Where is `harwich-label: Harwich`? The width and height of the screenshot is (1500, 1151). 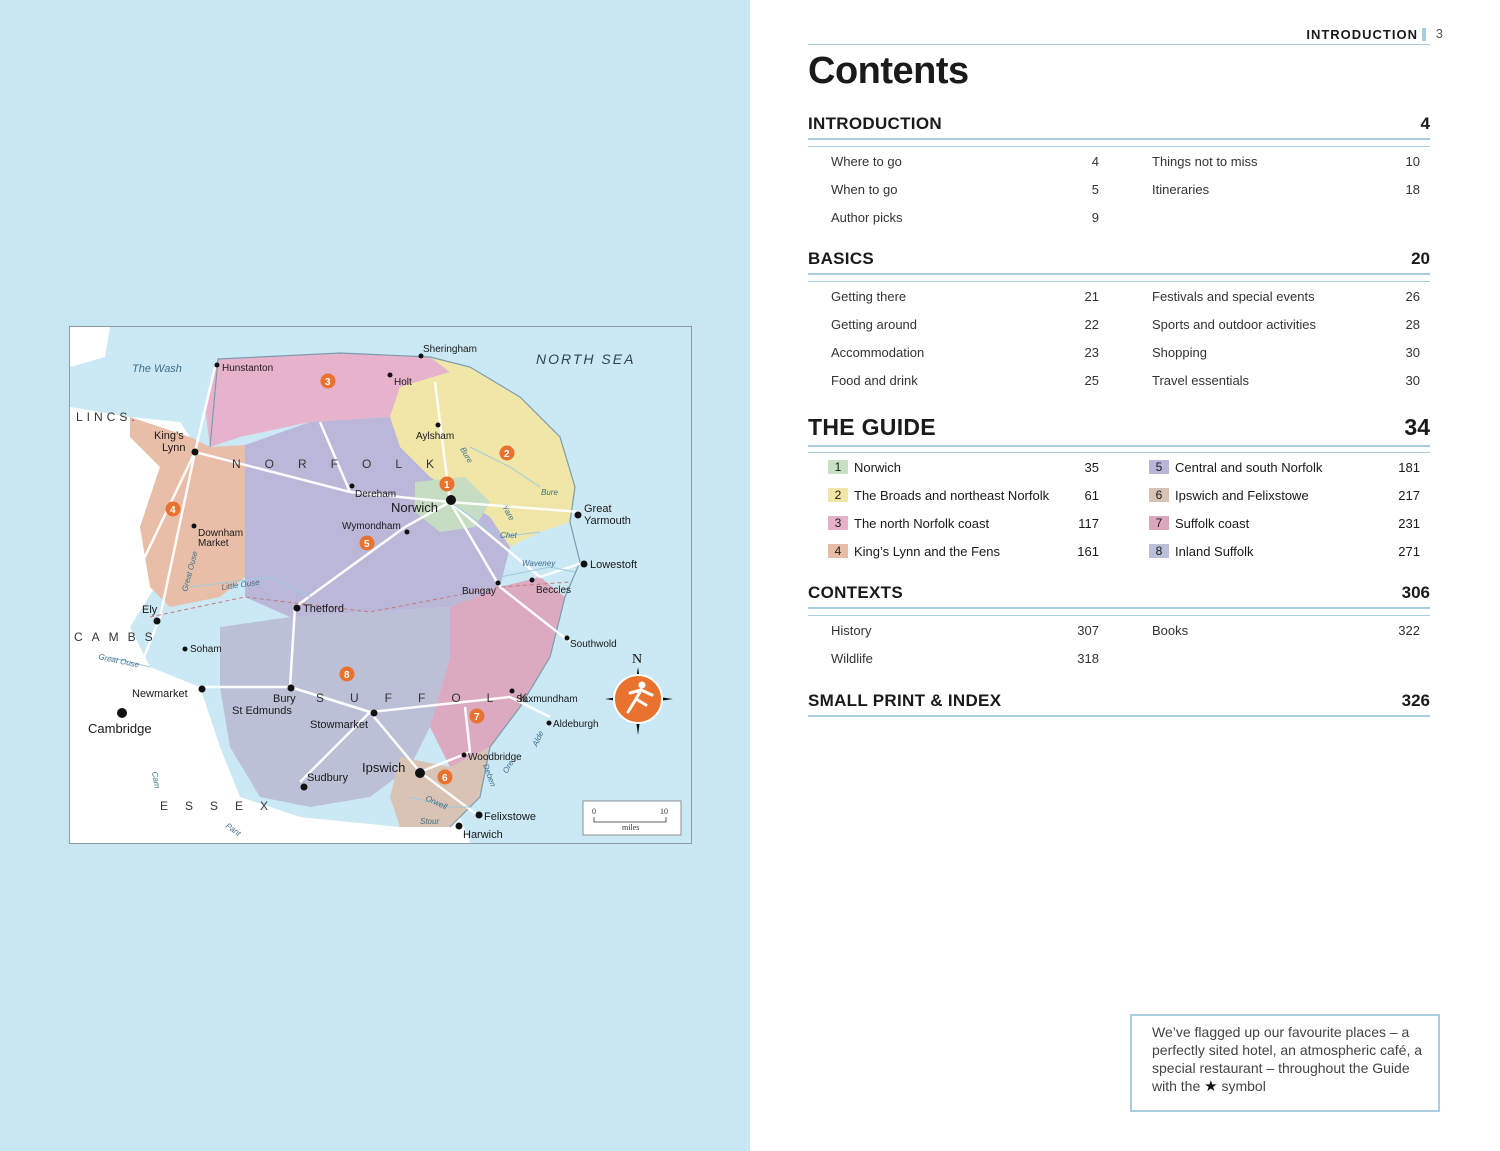
harwich-label: Harwich is located at coordinates (483, 835).